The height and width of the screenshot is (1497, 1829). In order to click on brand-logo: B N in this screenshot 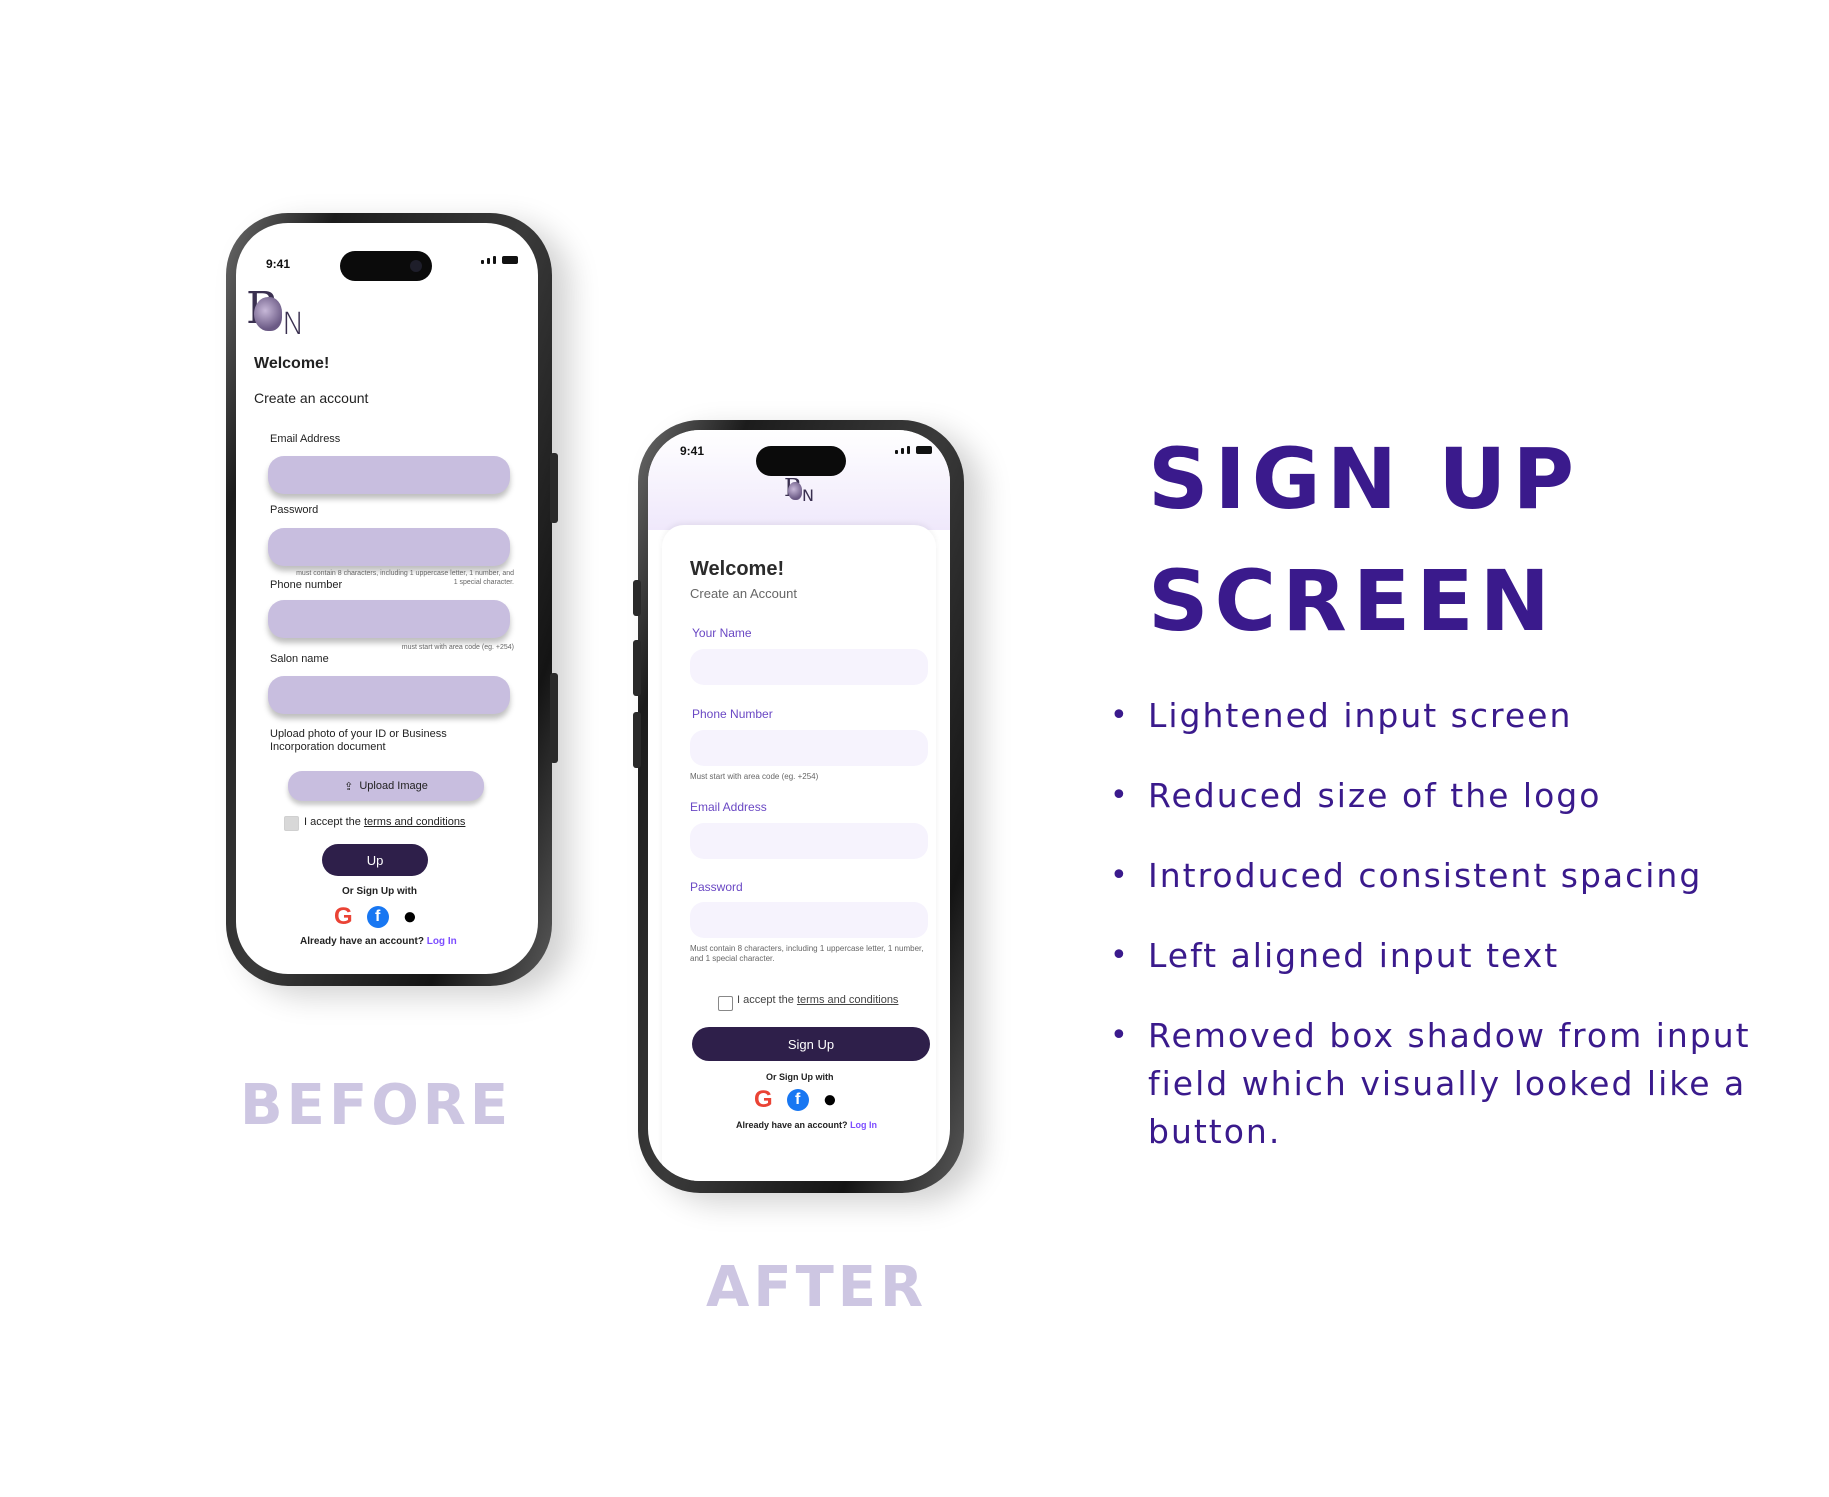, I will do `click(281, 313)`.